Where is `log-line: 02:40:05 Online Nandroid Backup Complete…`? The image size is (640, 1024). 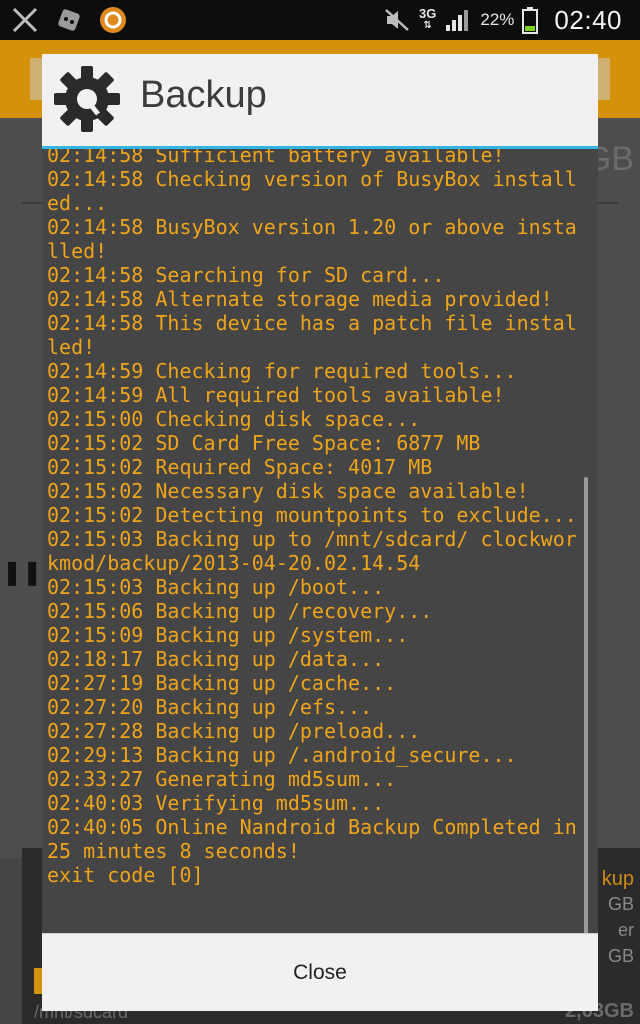 log-line: 02:40:05 Online Nandroid Backup Complete… is located at coordinates (318, 839).